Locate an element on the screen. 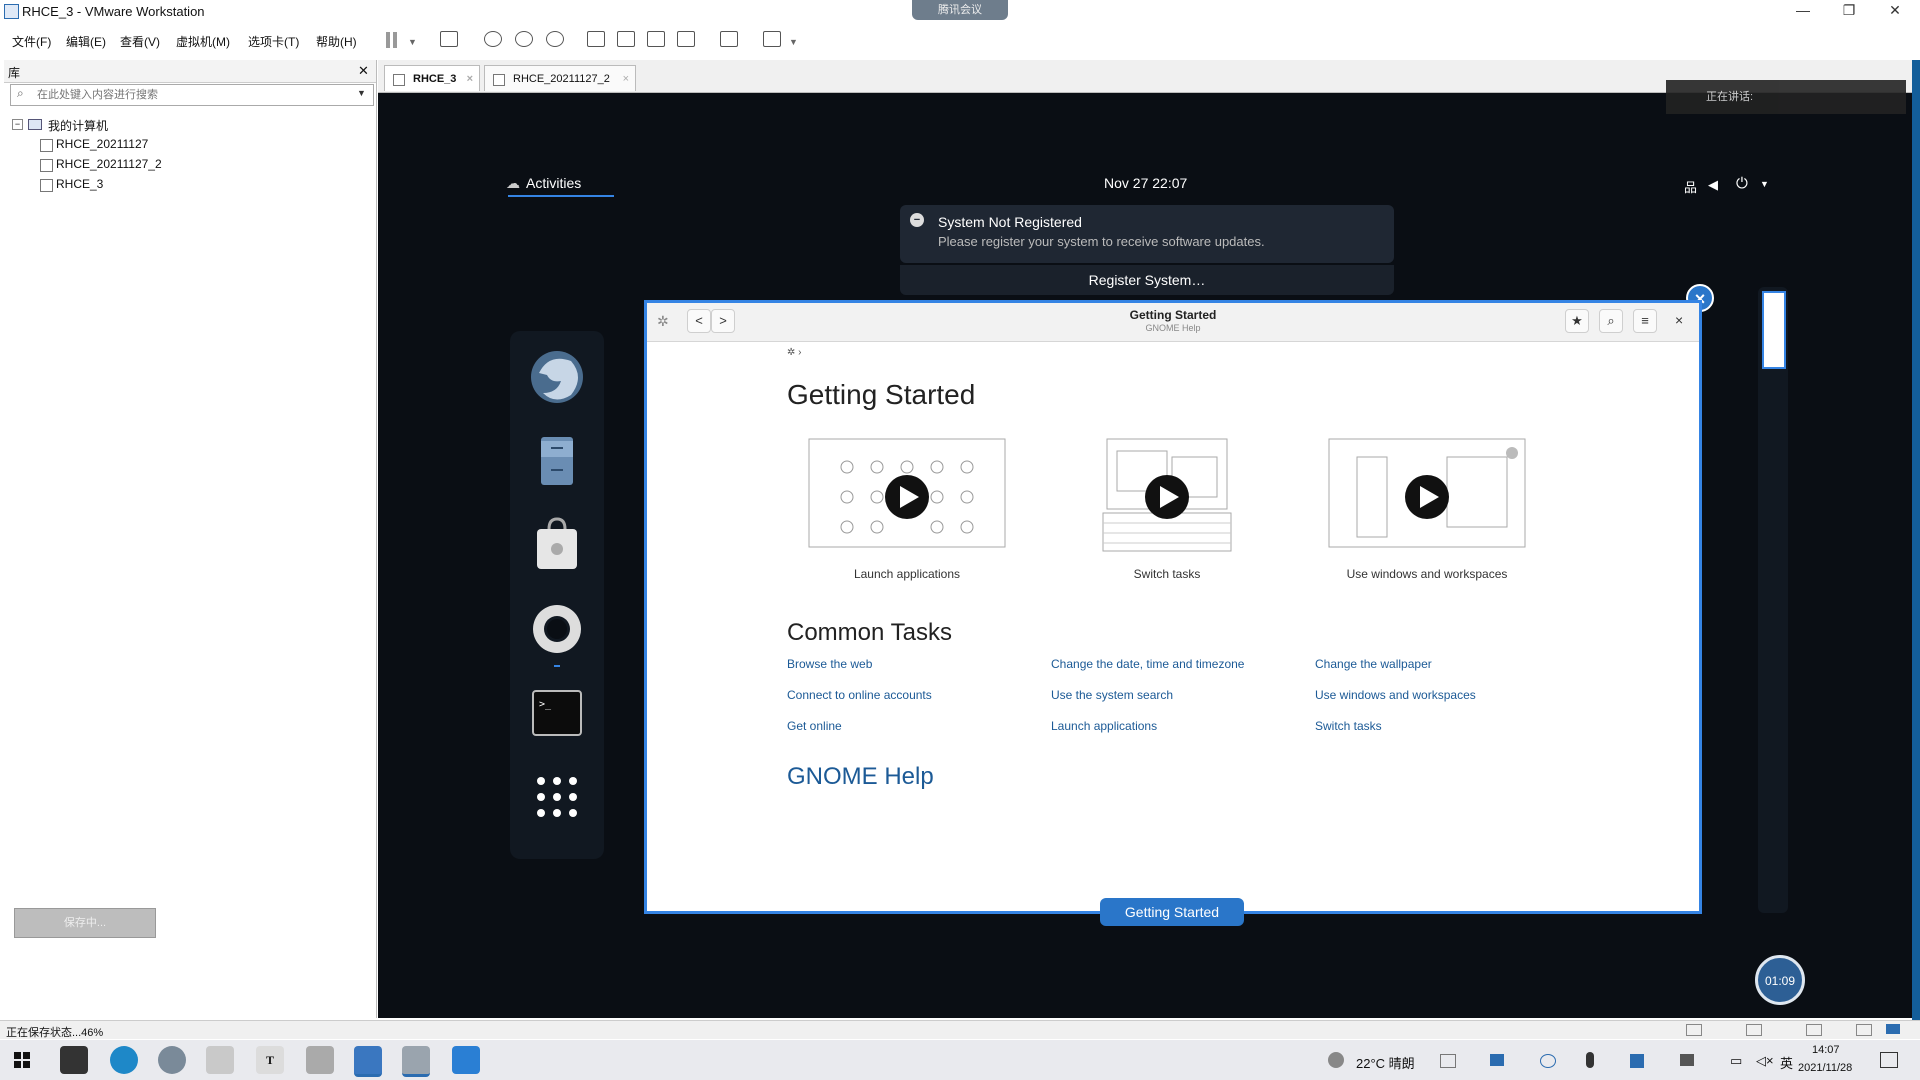  video-thumb-windows is located at coordinates (1427, 498).